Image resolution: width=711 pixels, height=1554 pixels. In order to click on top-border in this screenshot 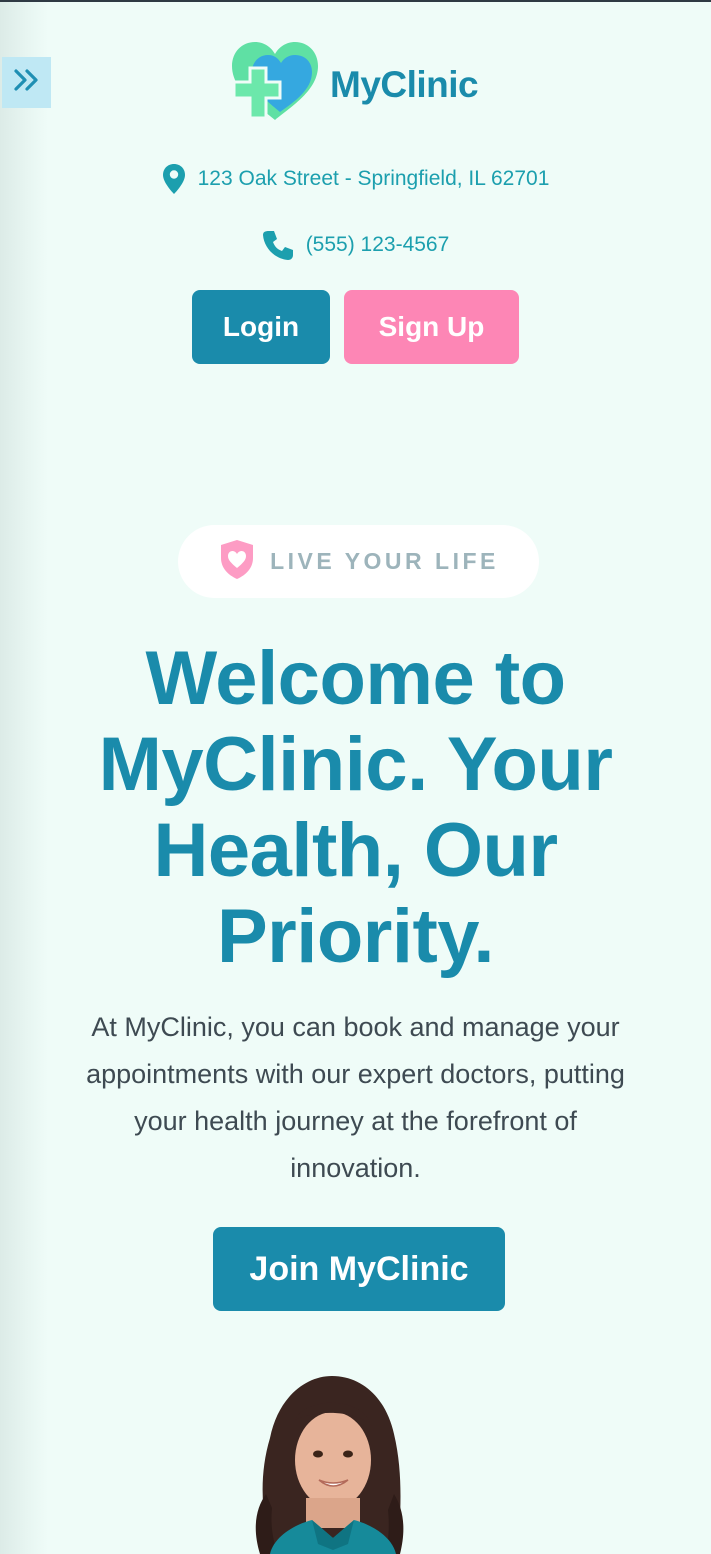, I will do `click(355, 1)`.